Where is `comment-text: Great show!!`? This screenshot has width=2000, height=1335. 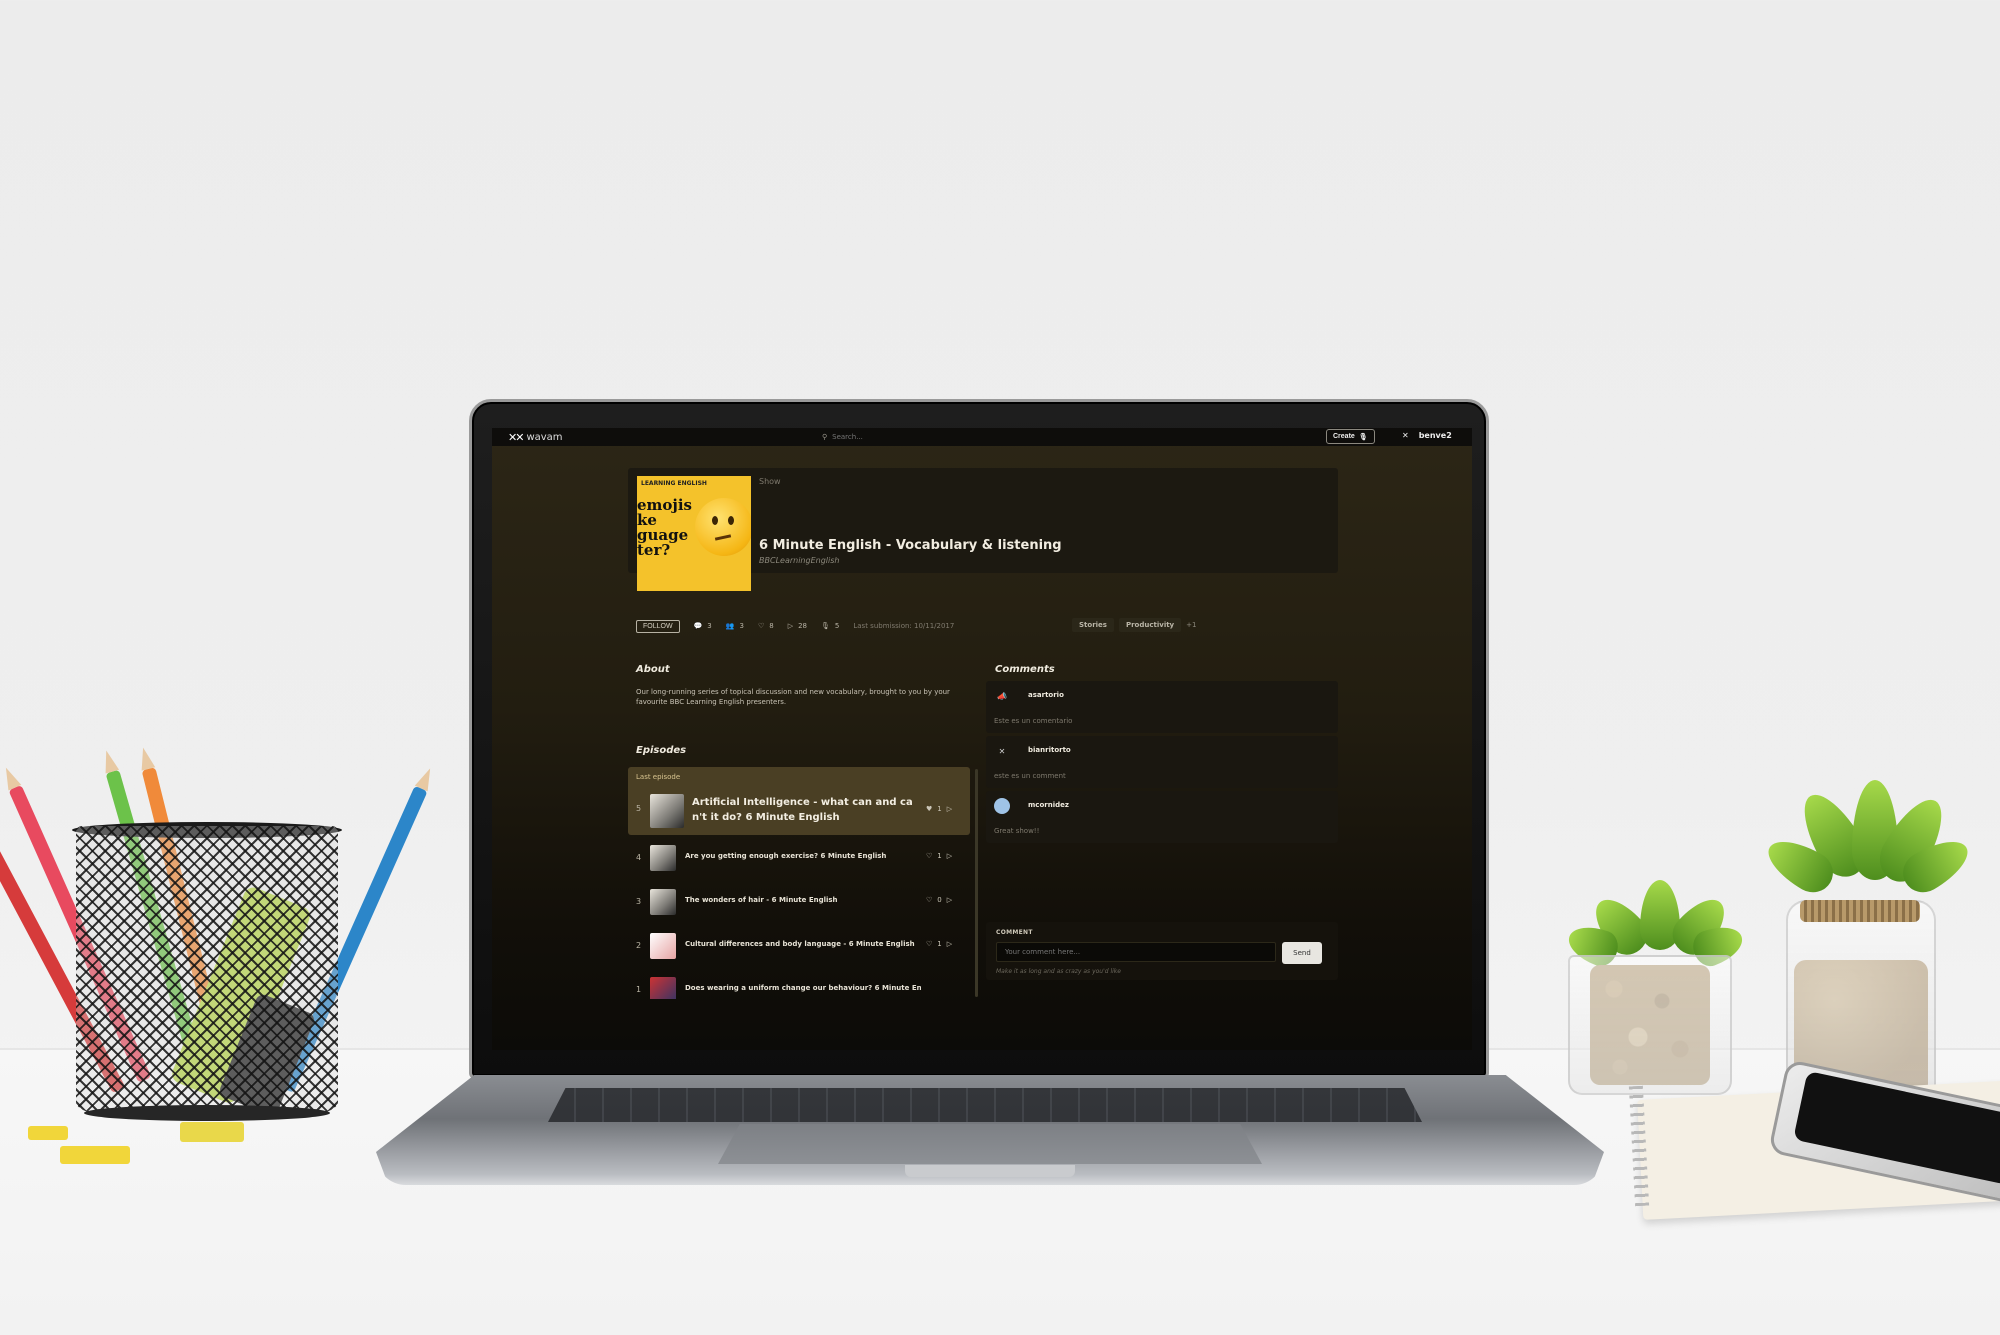 comment-text: Great show!! is located at coordinates (1017, 831).